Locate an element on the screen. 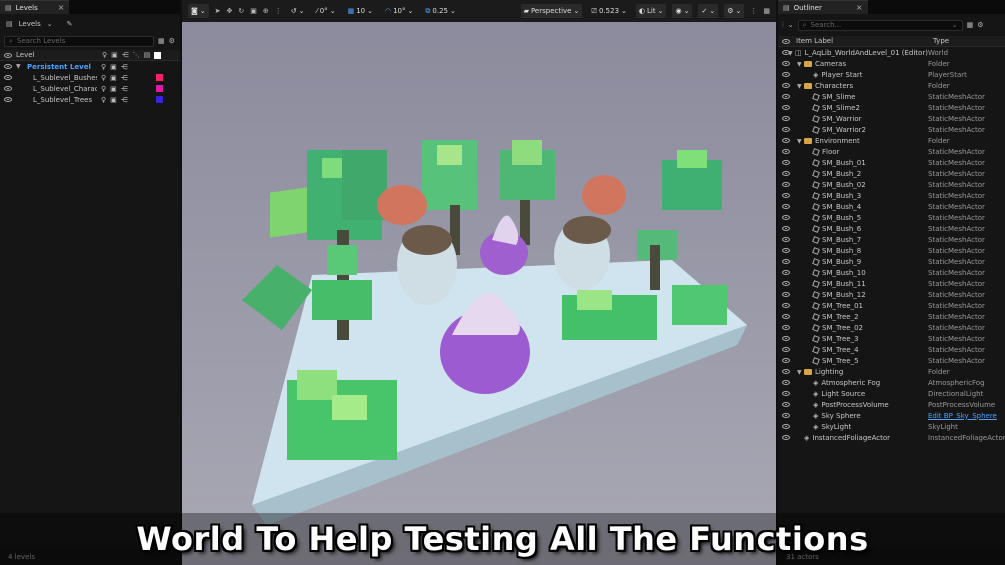  outliner-row: SM_Bush_6 StaticMeshActor is located at coordinates (891, 228).